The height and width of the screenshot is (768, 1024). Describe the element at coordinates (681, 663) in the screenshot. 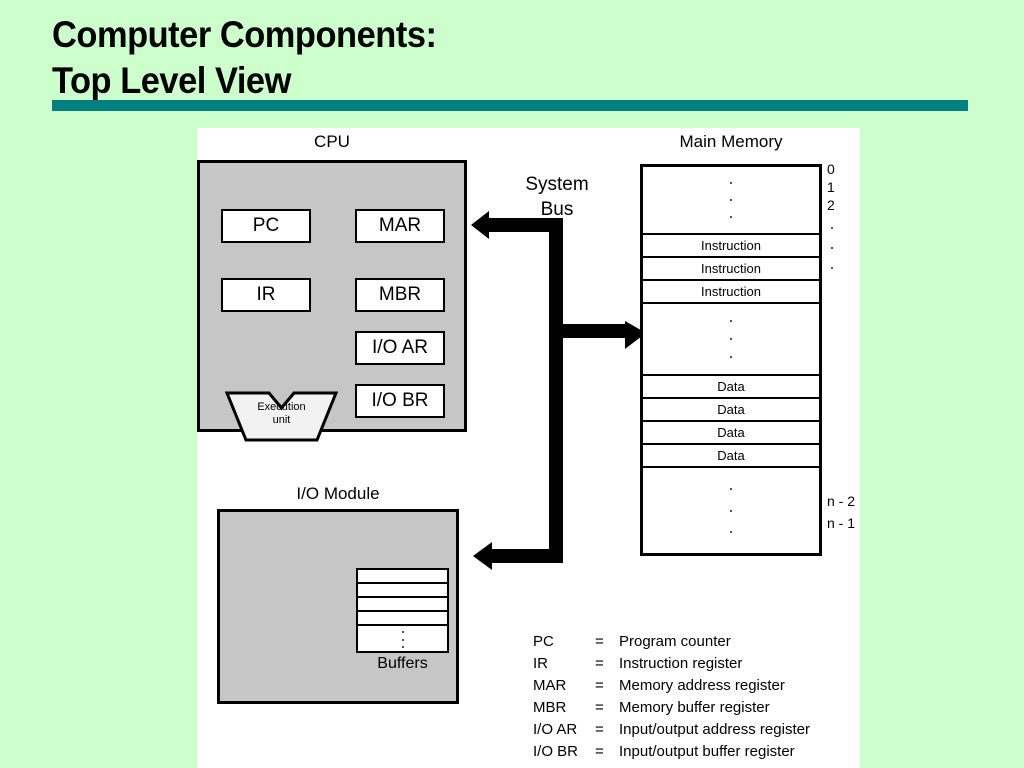

I see `legend-meaning: Instruction register` at that location.